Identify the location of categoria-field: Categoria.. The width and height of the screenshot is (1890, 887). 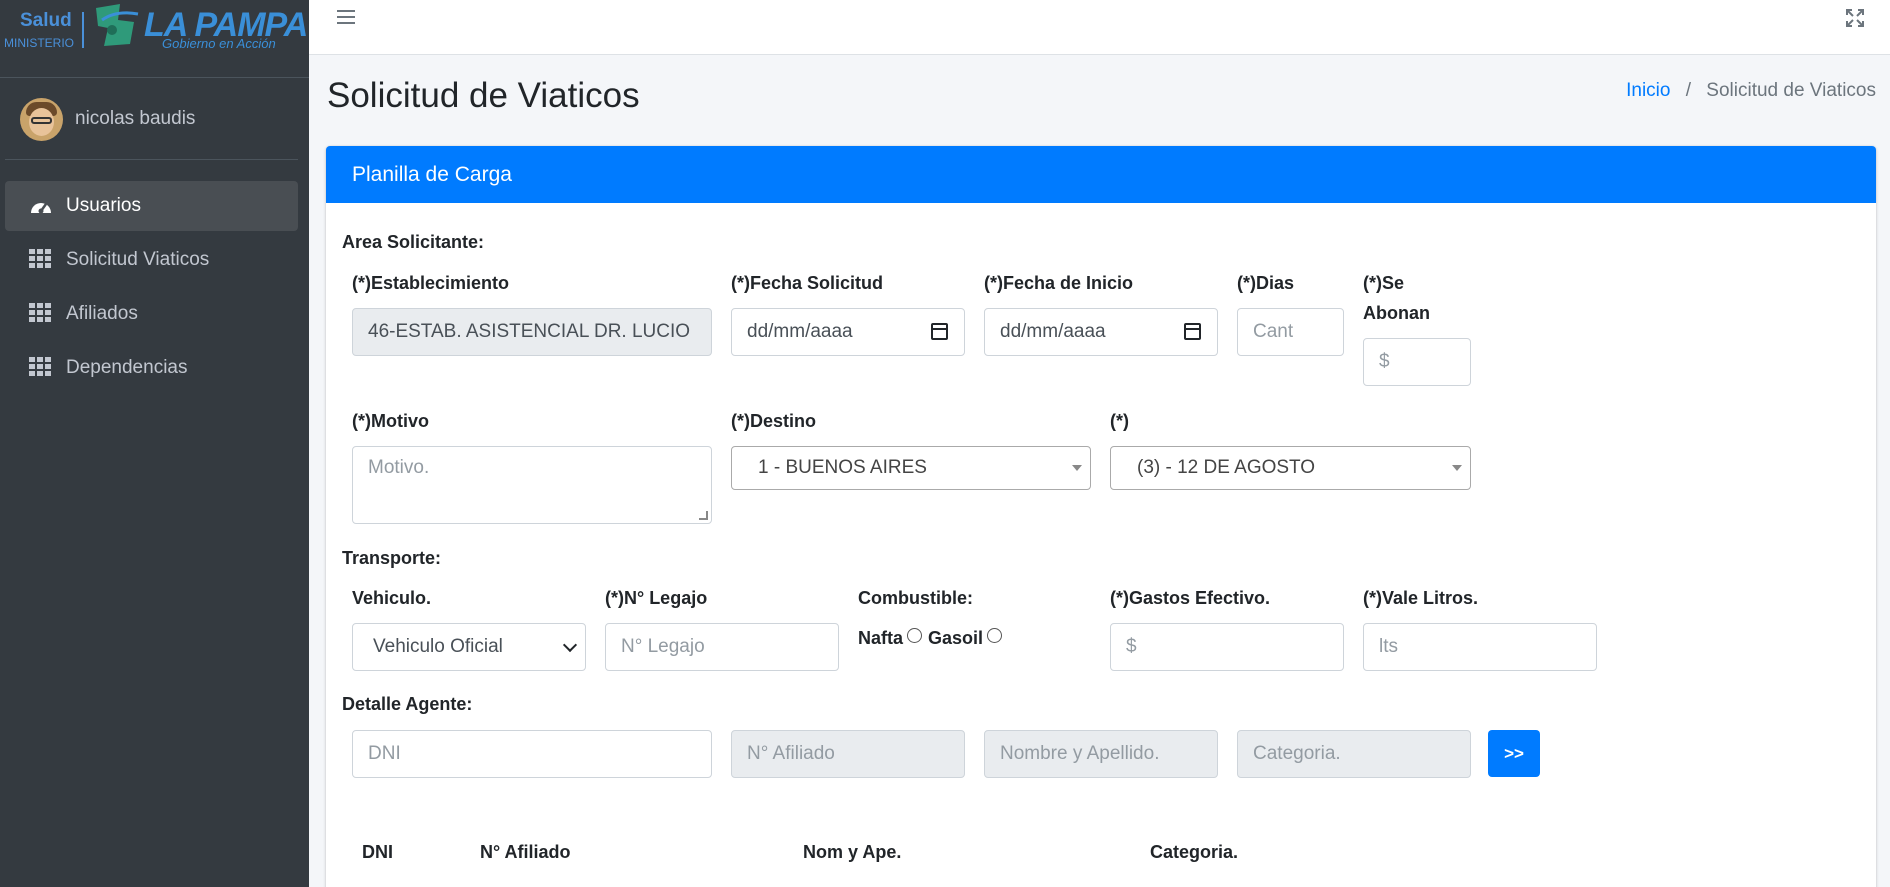
(1354, 754).